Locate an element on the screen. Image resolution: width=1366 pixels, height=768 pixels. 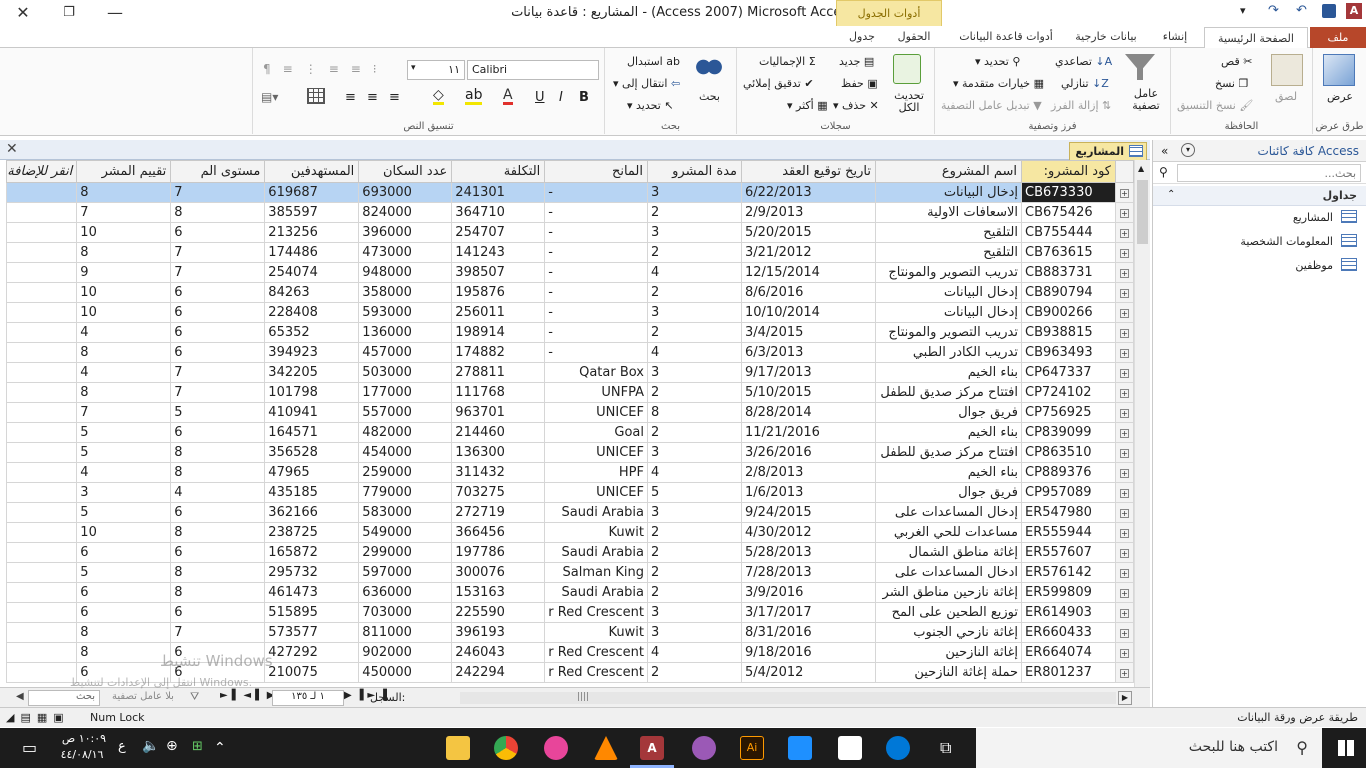
edge-icon is located at coordinates (898, 748).